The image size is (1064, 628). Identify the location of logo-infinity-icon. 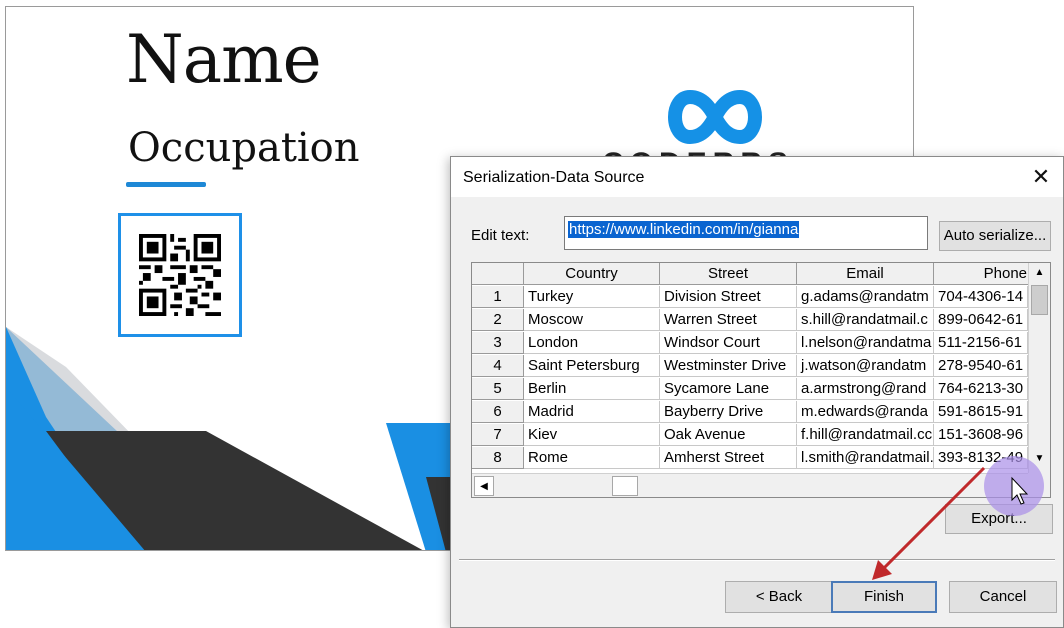
(715, 117).